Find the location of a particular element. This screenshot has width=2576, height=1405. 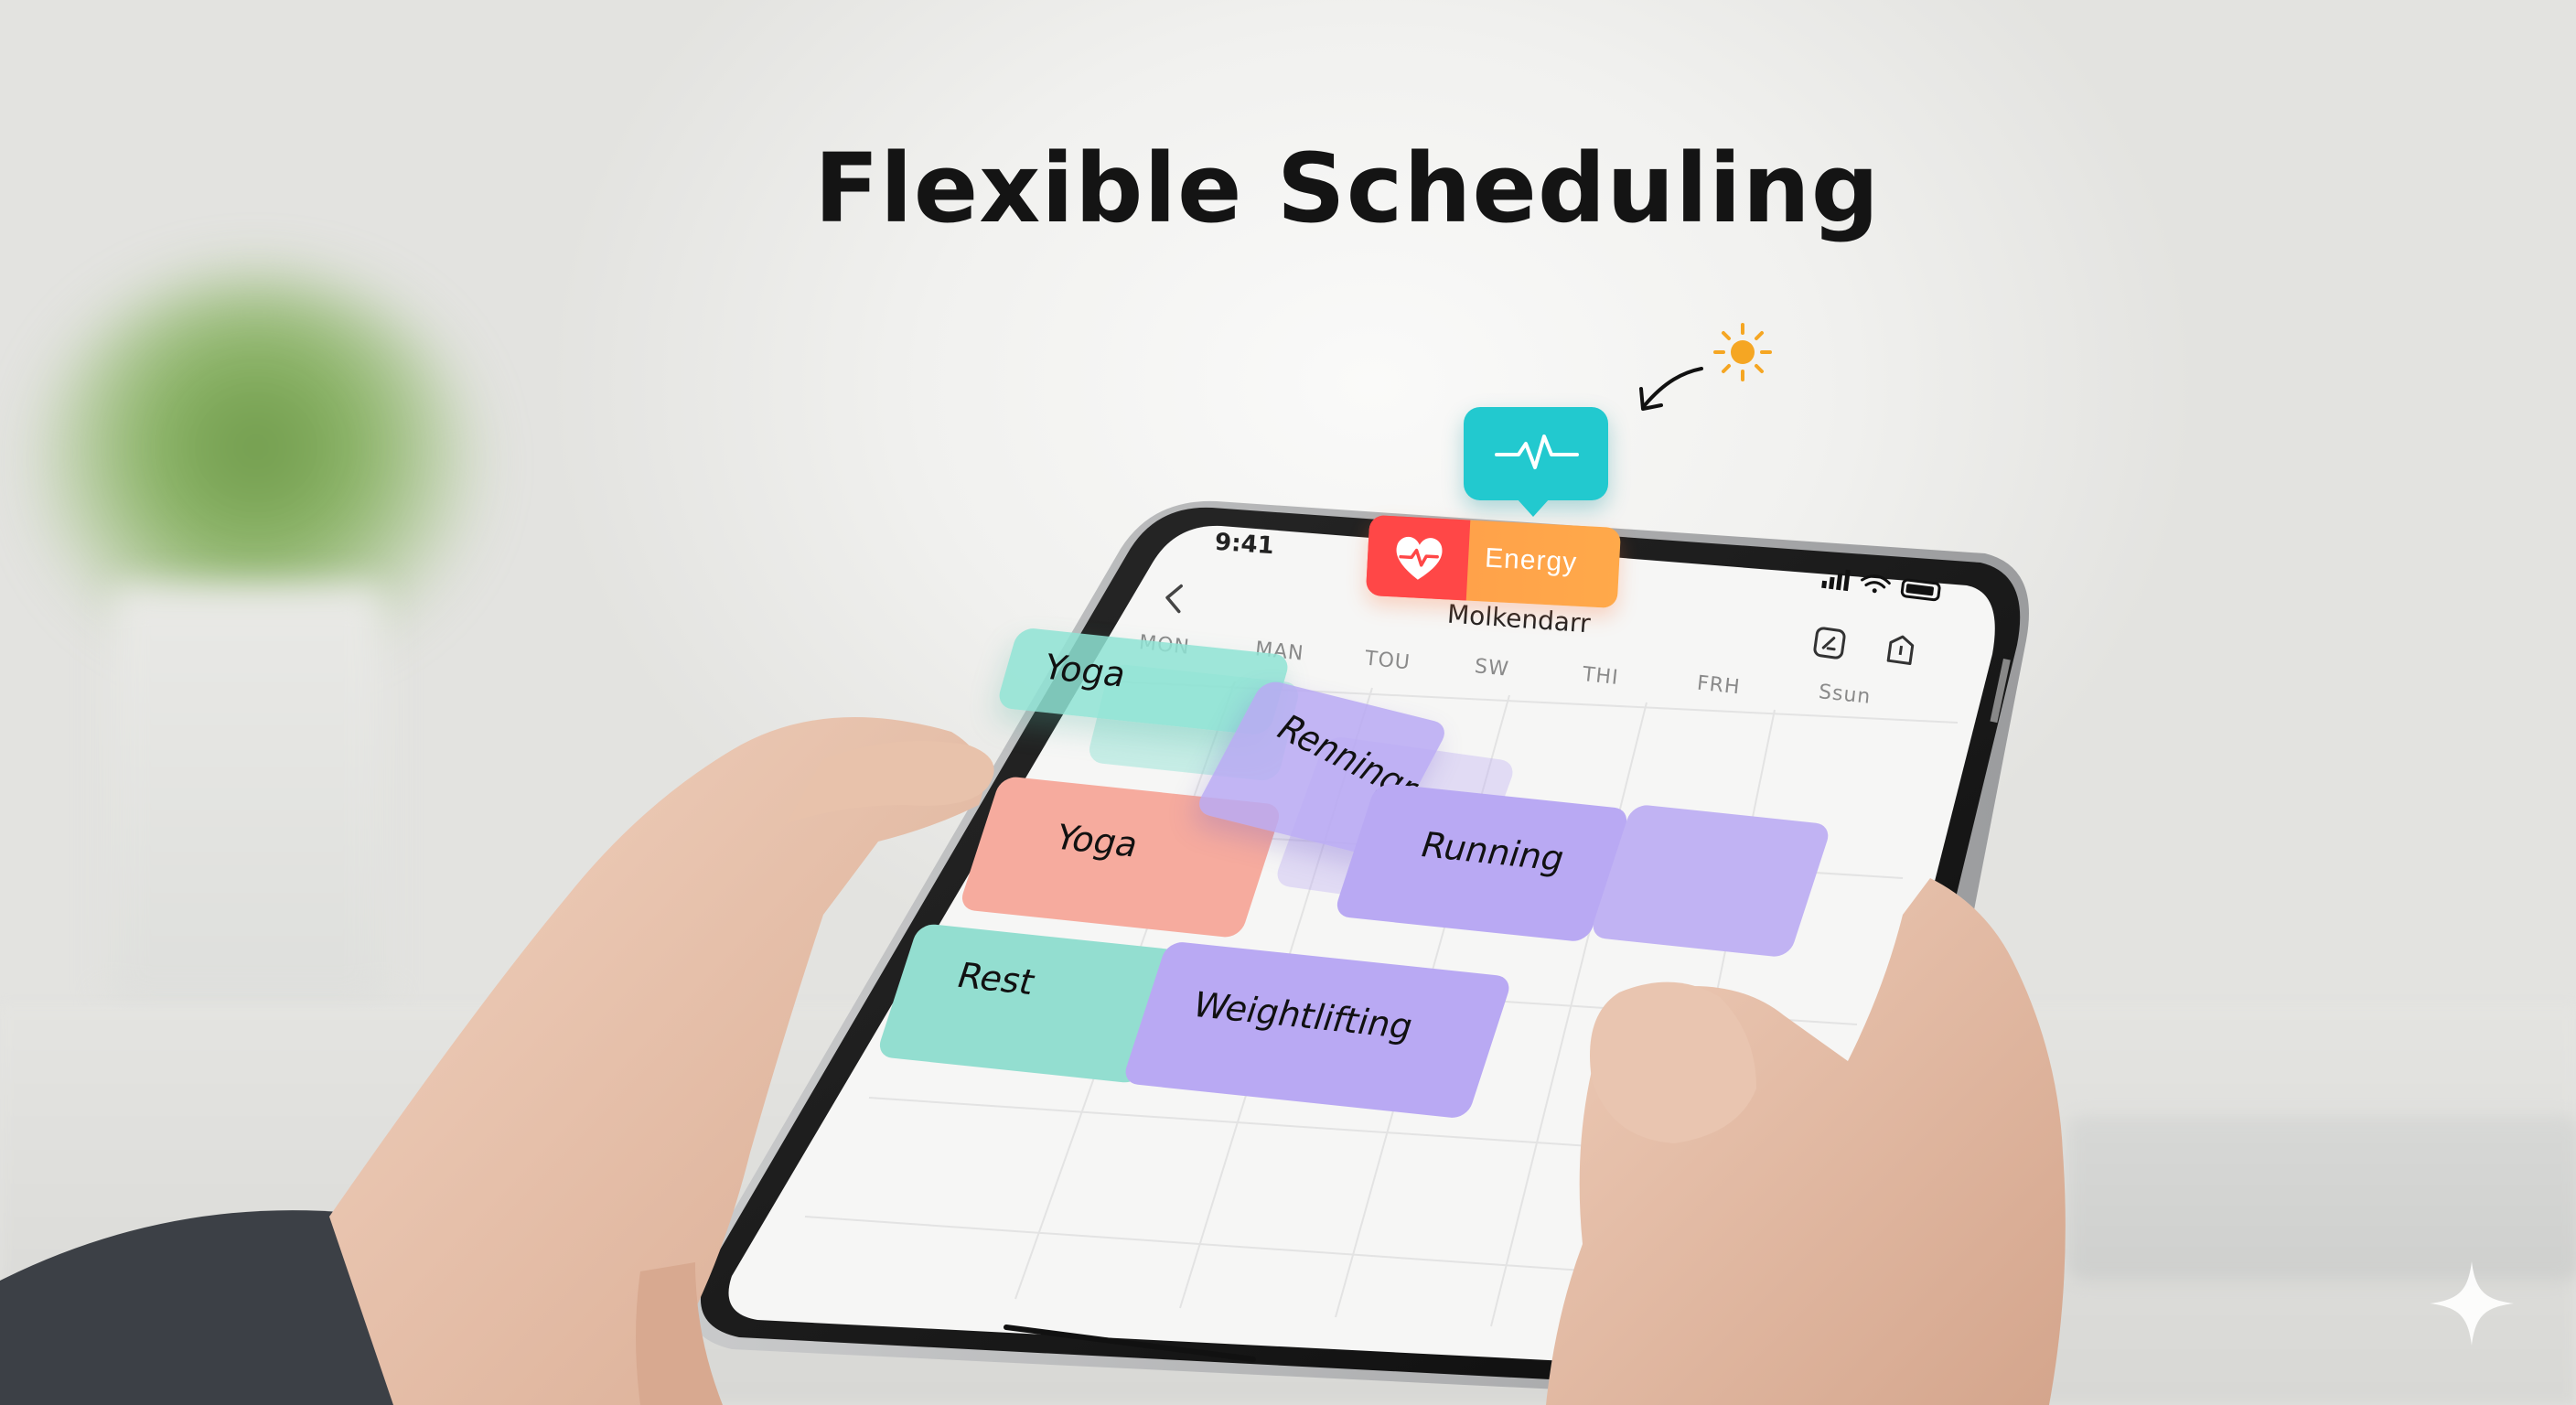

heart-pulse-icon is located at coordinates (1419, 558).